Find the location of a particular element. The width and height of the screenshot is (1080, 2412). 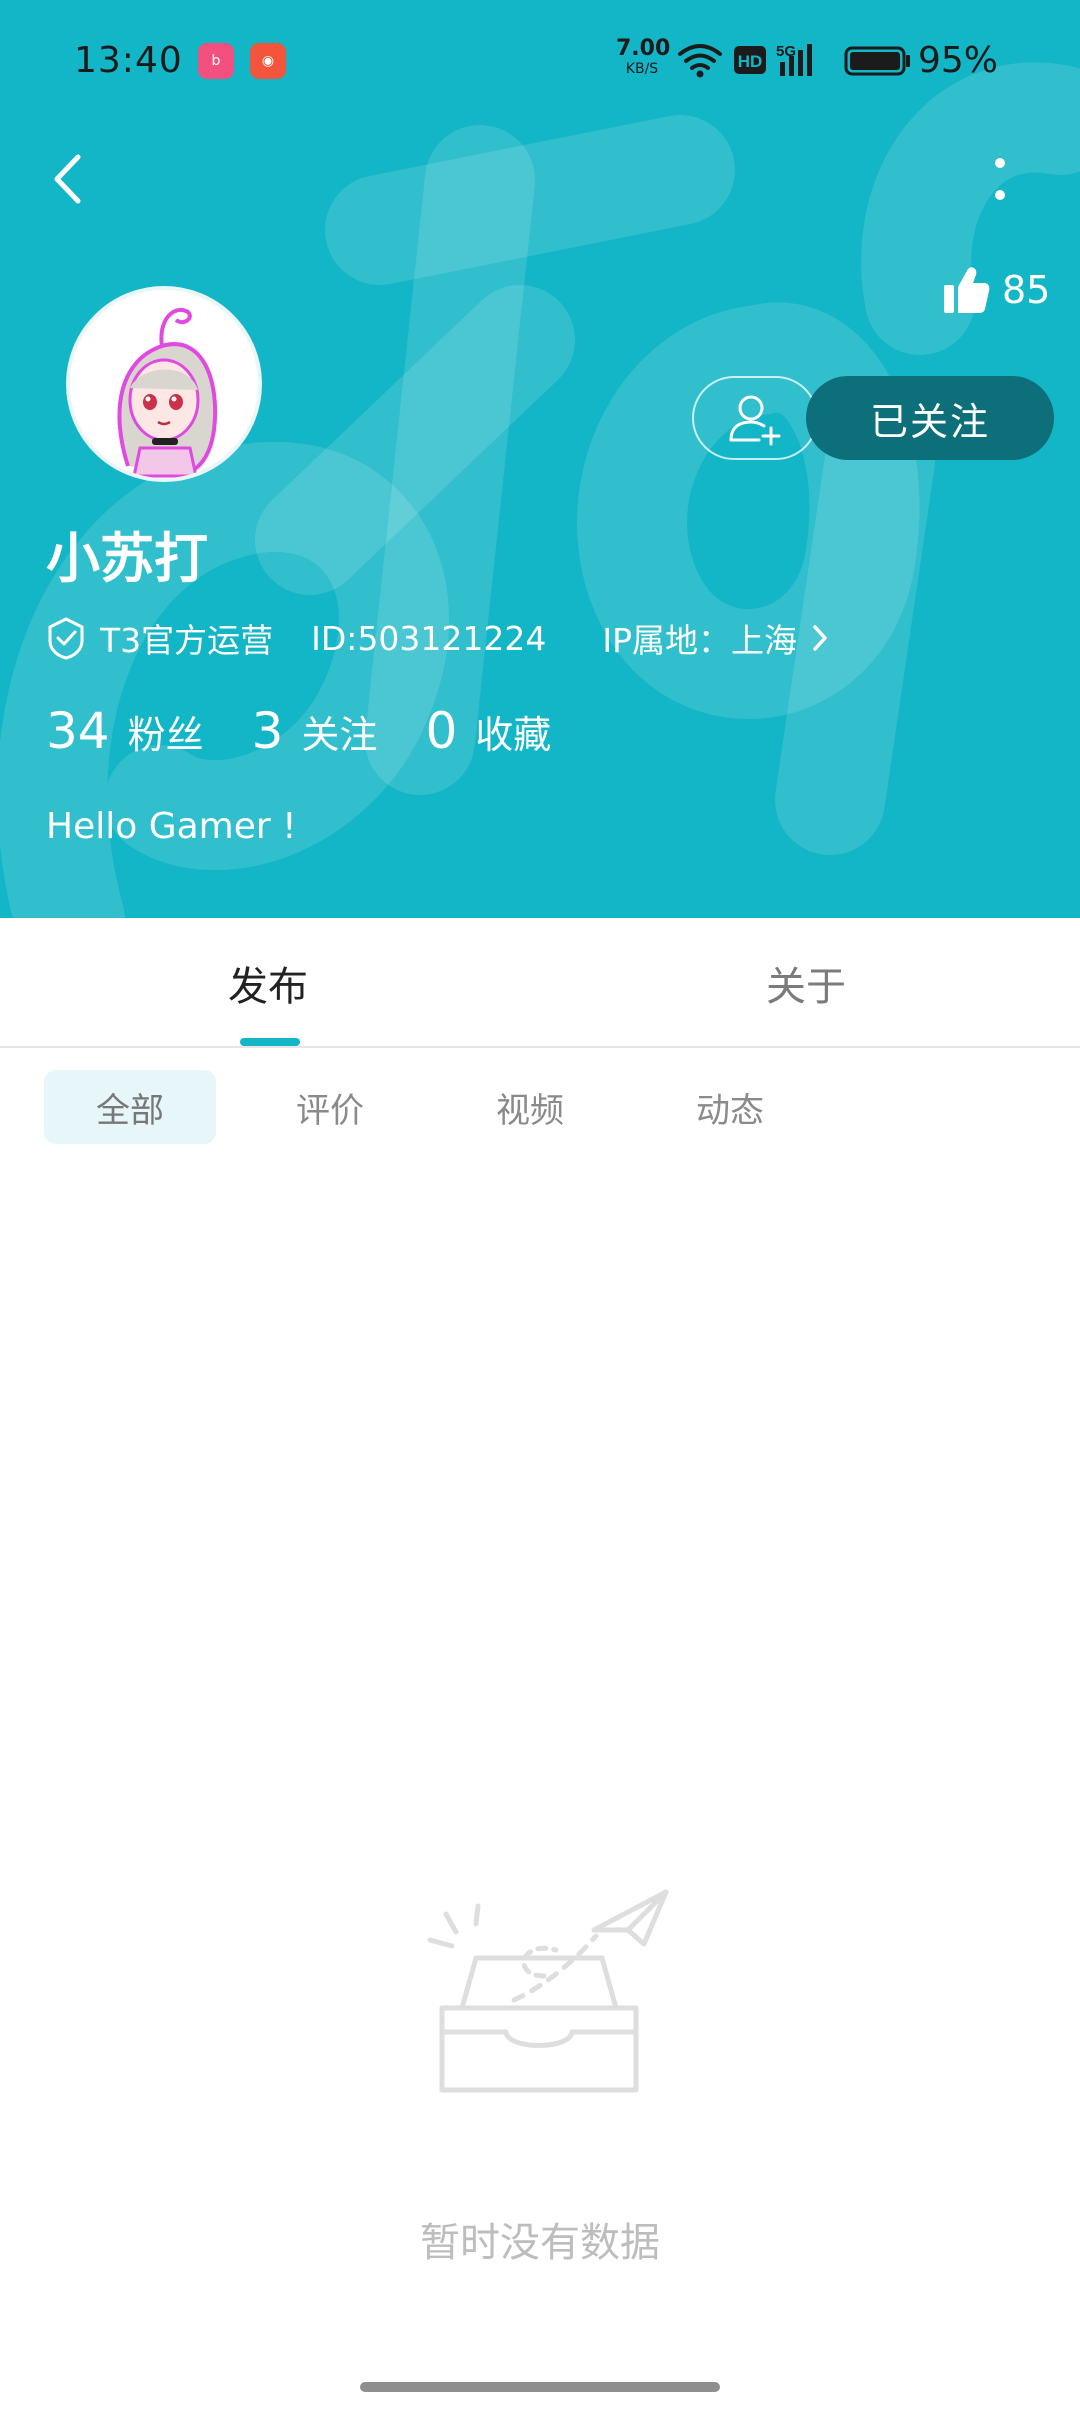

profile-stats: 34 粉丝 3 关注 0 收藏 is located at coordinates (322, 737).